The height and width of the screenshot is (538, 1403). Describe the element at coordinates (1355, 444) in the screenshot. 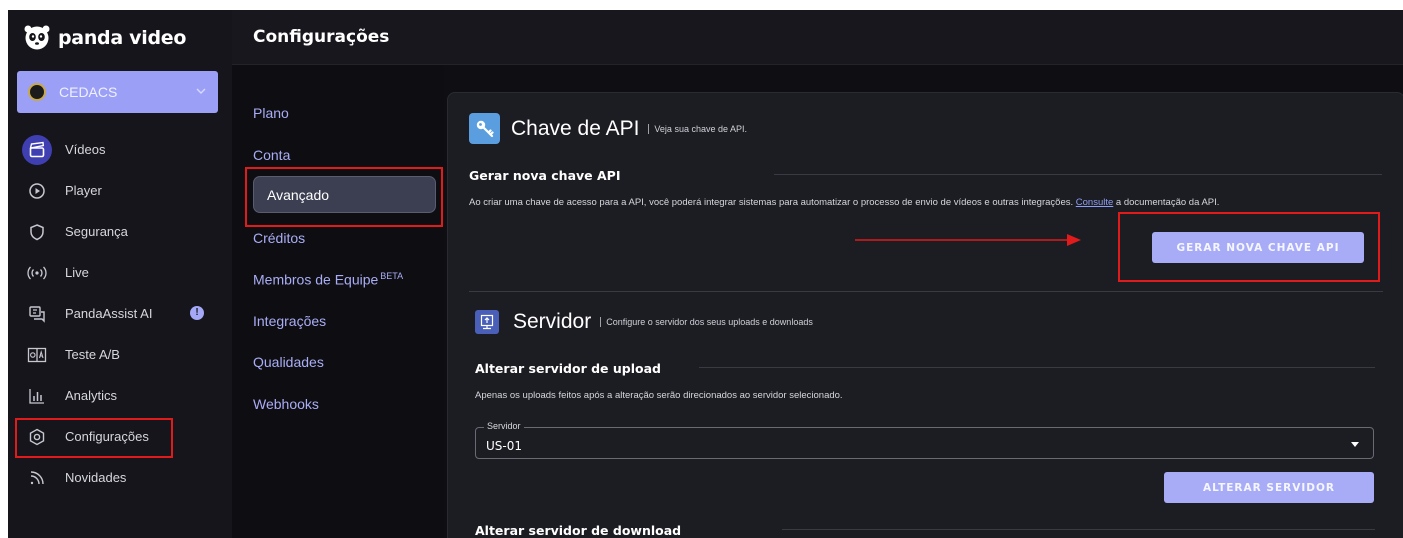

I see `caret-down-icon` at that location.